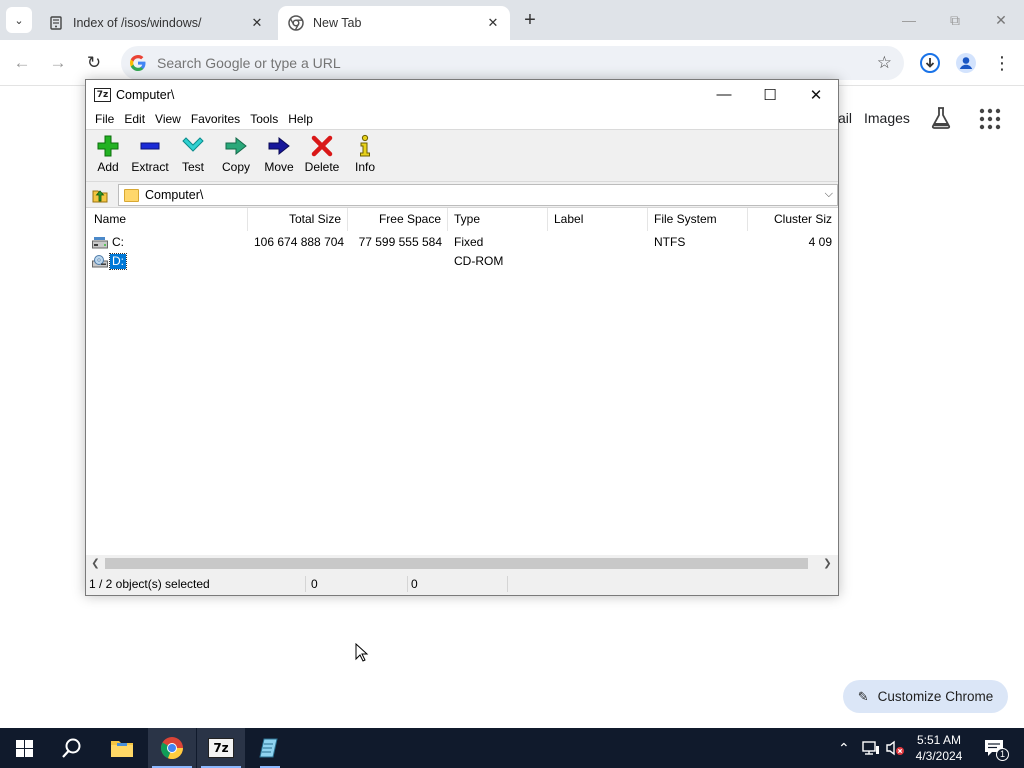  What do you see at coordinates (512, 748) in the screenshot?
I see `taskbar: 7z ⌃ 5:51 AM 4/3/2024 1` at bounding box center [512, 748].